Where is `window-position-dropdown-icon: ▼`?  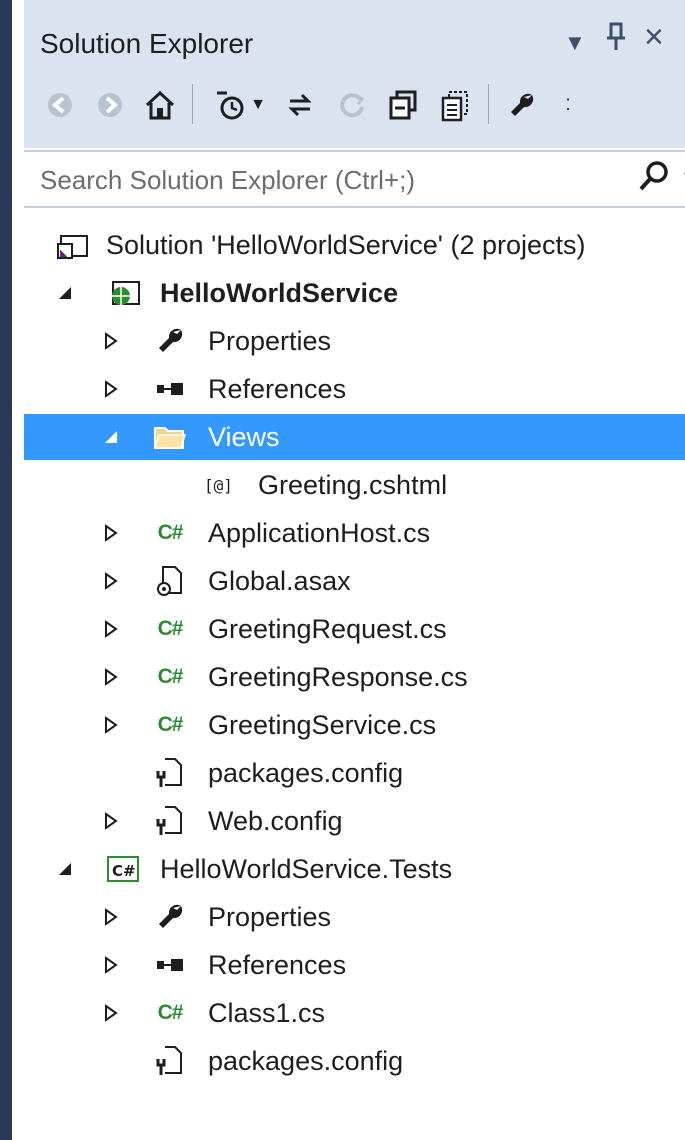
window-position-dropdown-icon: ▼ is located at coordinates (575, 43).